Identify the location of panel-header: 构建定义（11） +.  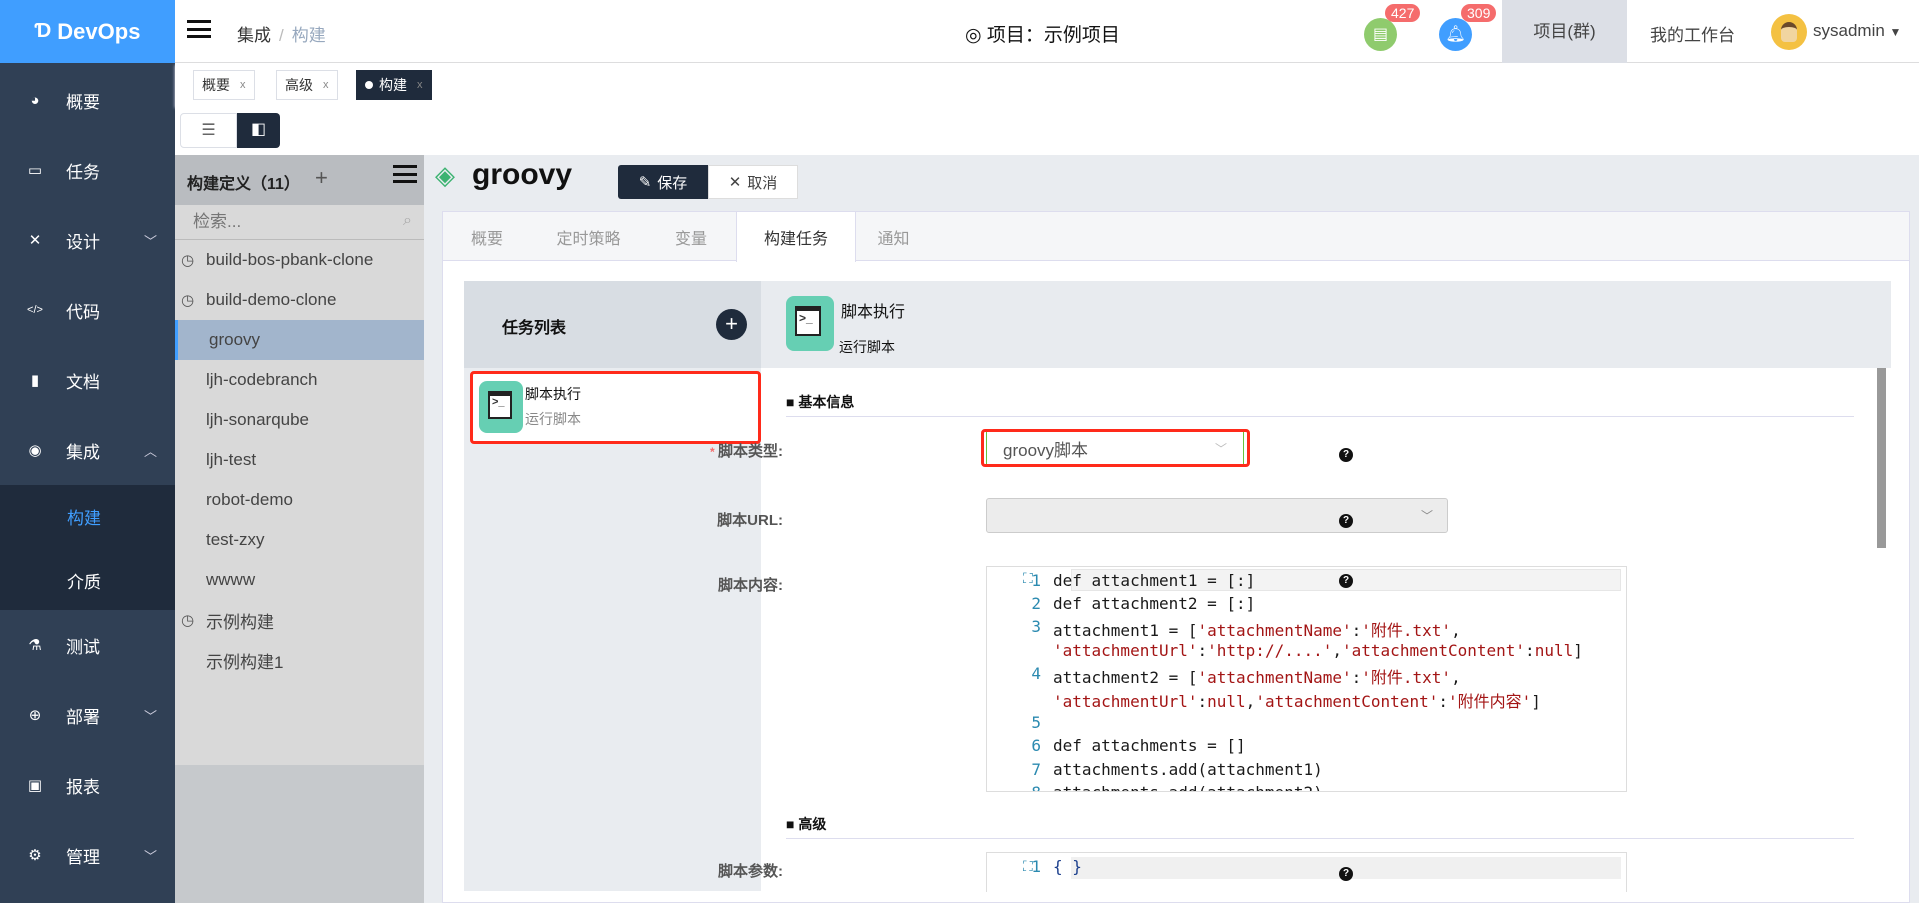
(299, 180).